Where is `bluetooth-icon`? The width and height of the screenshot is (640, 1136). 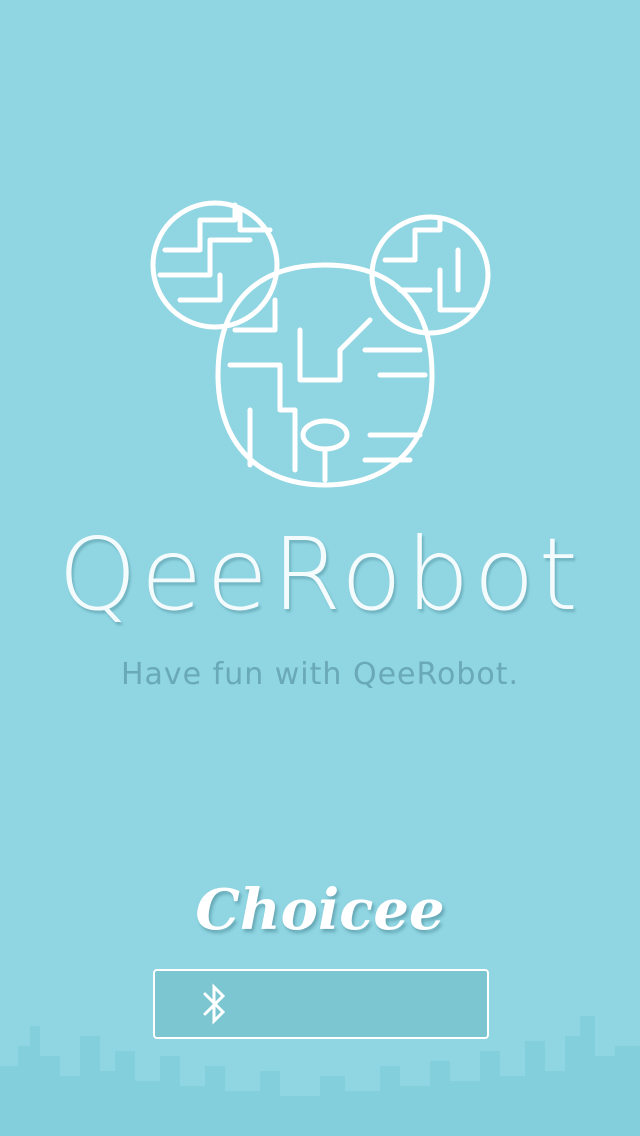
bluetooth-icon is located at coordinates (214, 1004).